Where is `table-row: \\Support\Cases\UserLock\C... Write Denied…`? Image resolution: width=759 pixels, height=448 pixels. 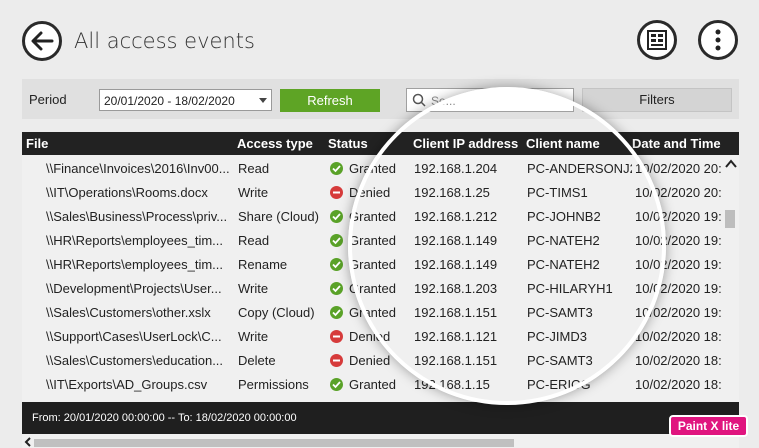 table-row: \\Support\Cases\UserLock\C... Write Denied… is located at coordinates (373, 337).